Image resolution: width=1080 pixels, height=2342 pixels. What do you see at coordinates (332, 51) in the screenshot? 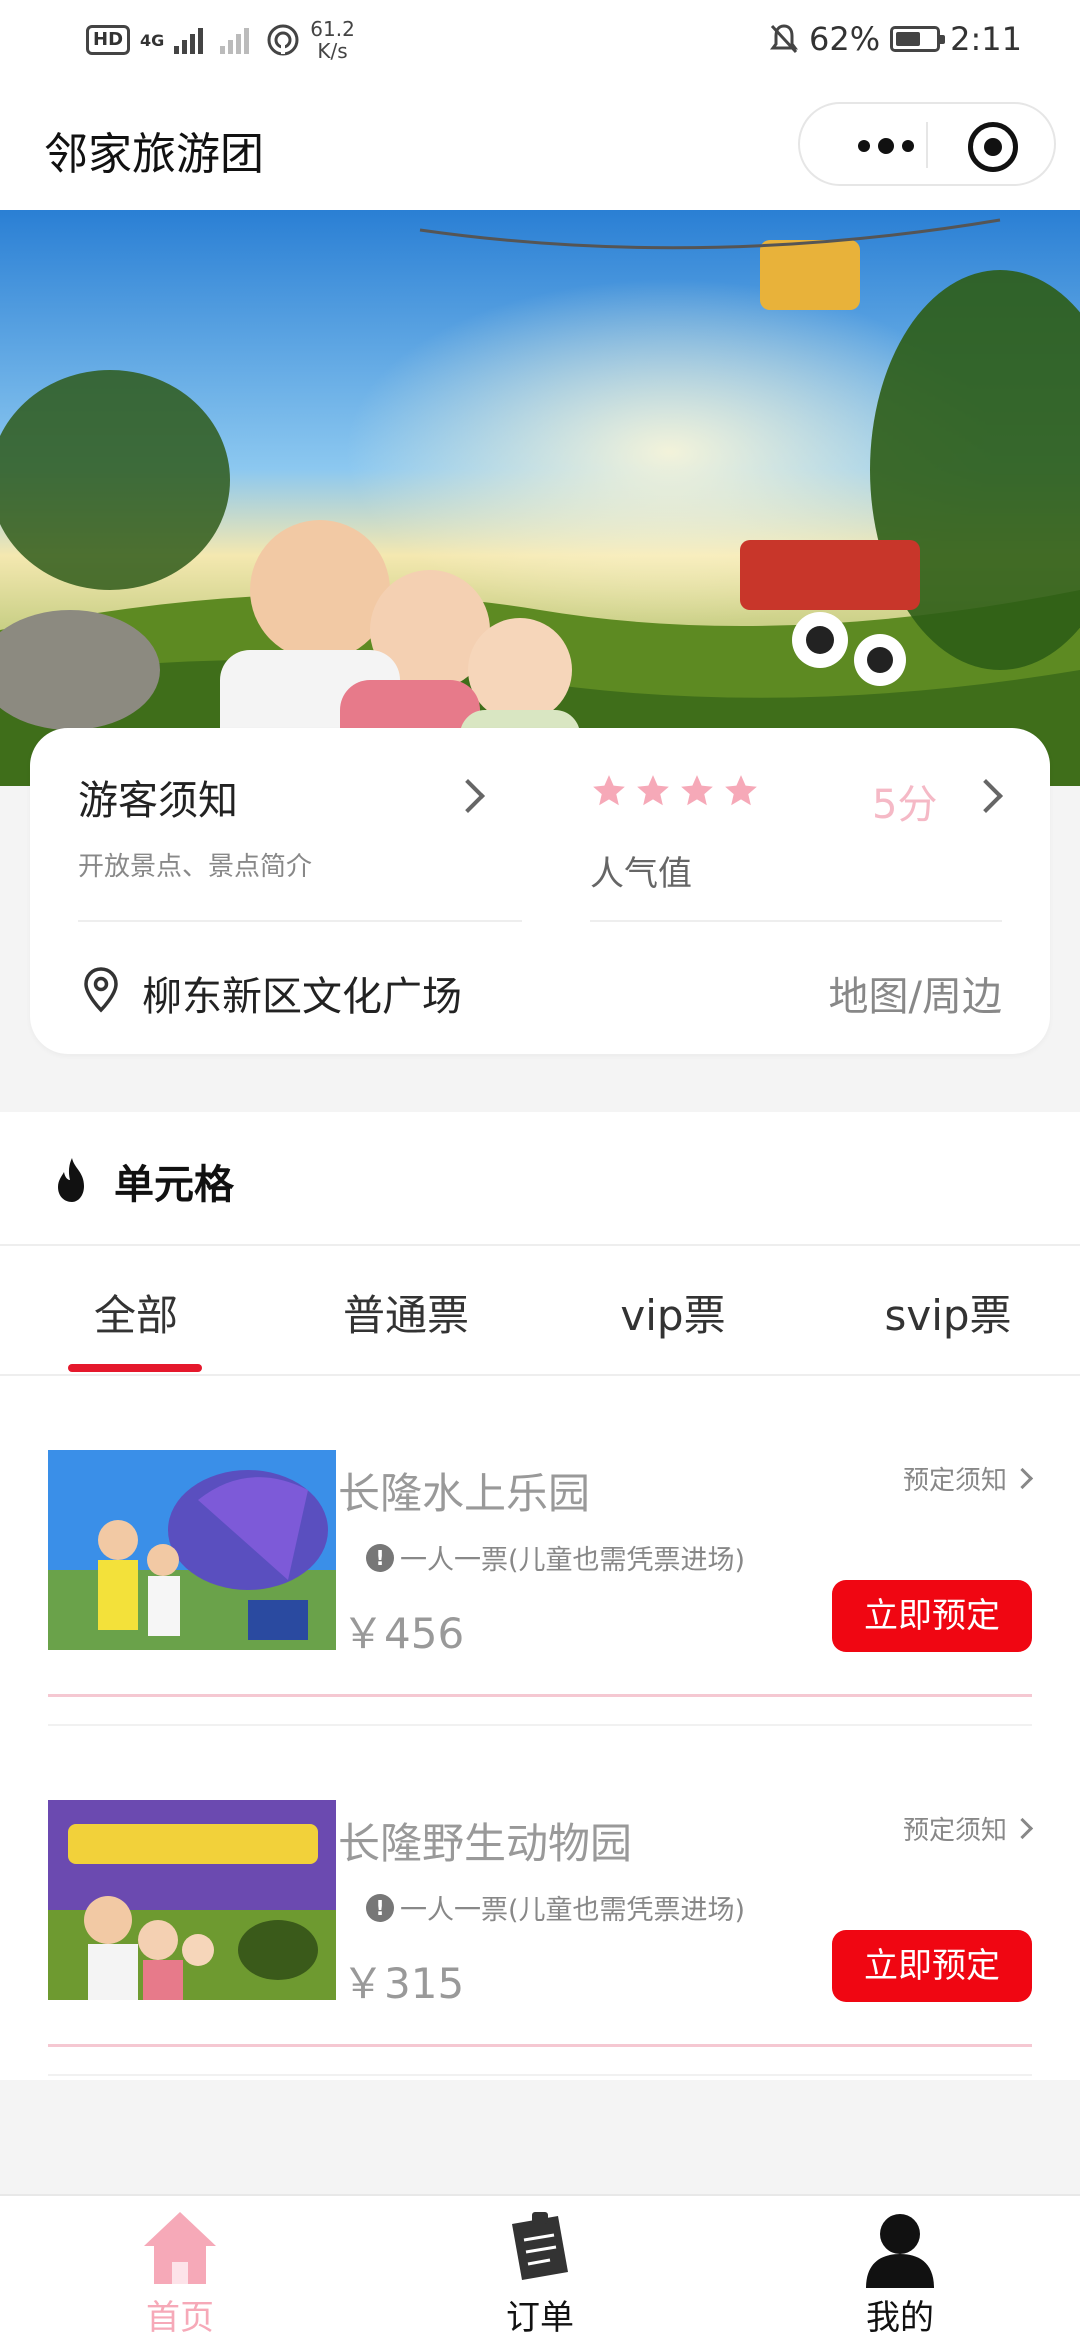
I see `speed-unit: K/s` at bounding box center [332, 51].